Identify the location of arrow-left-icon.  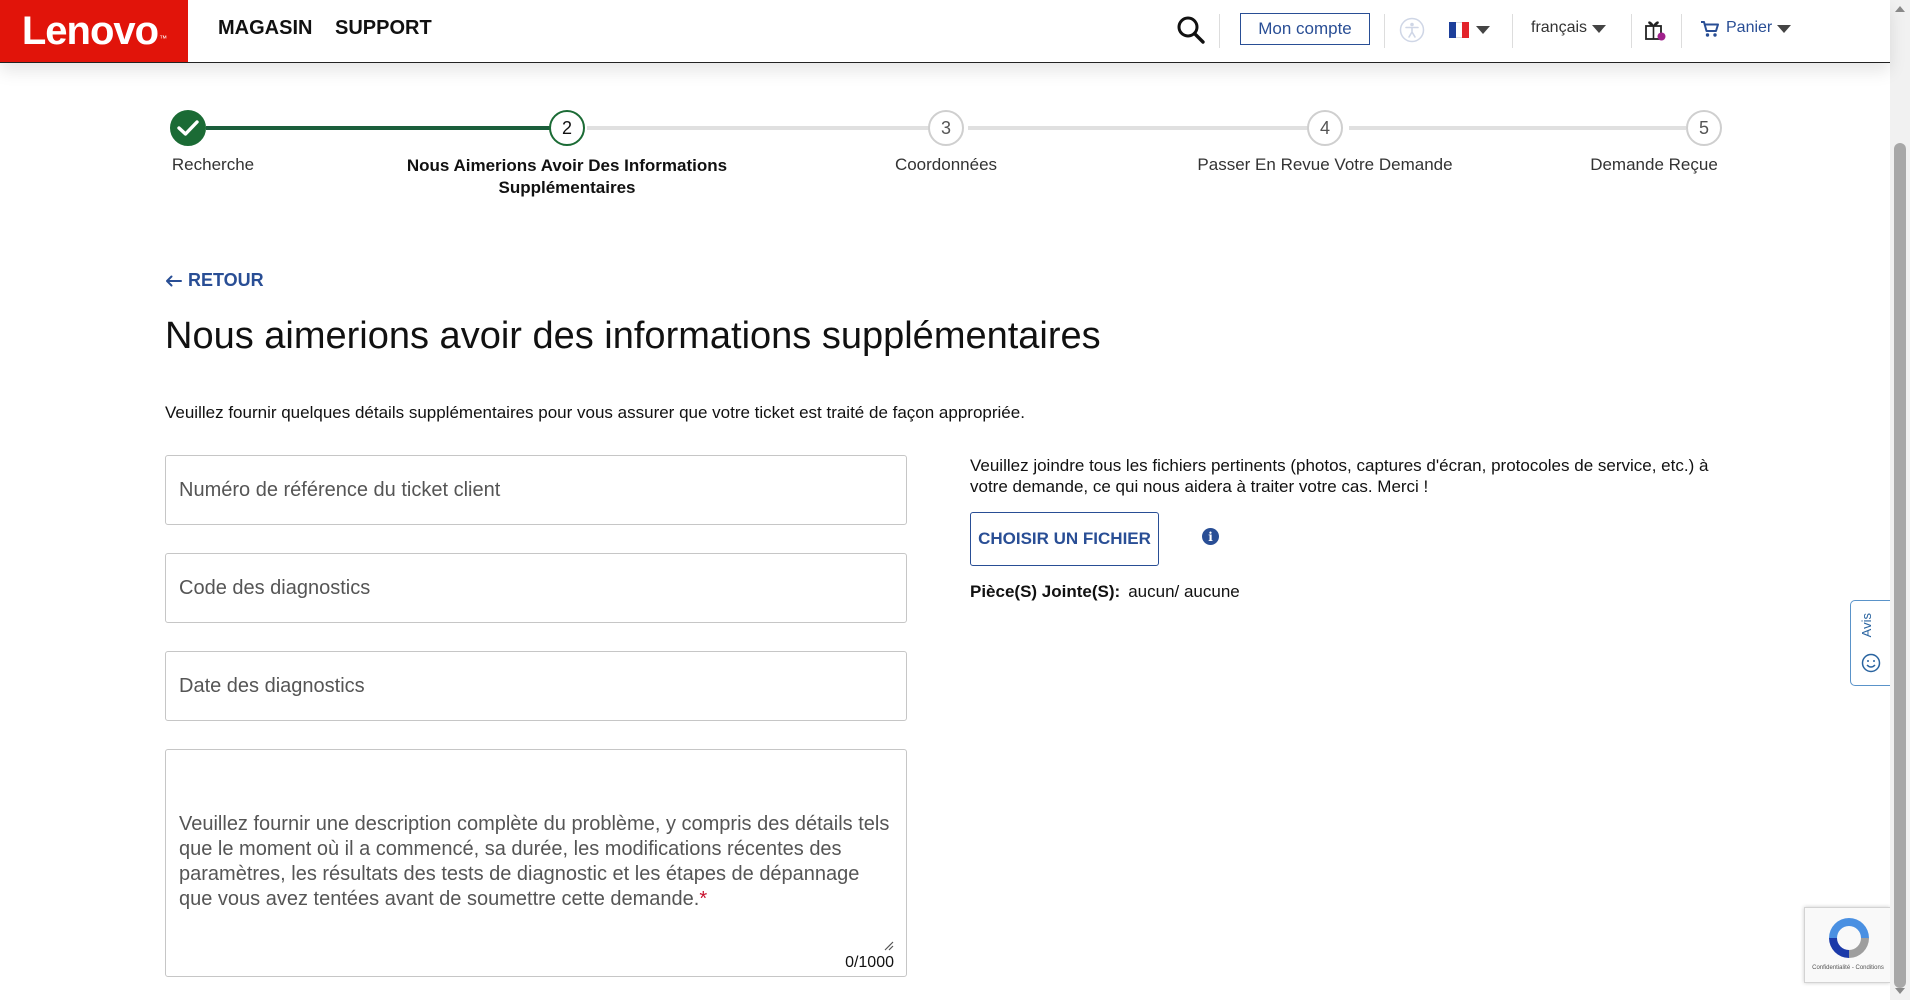
(174, 280).